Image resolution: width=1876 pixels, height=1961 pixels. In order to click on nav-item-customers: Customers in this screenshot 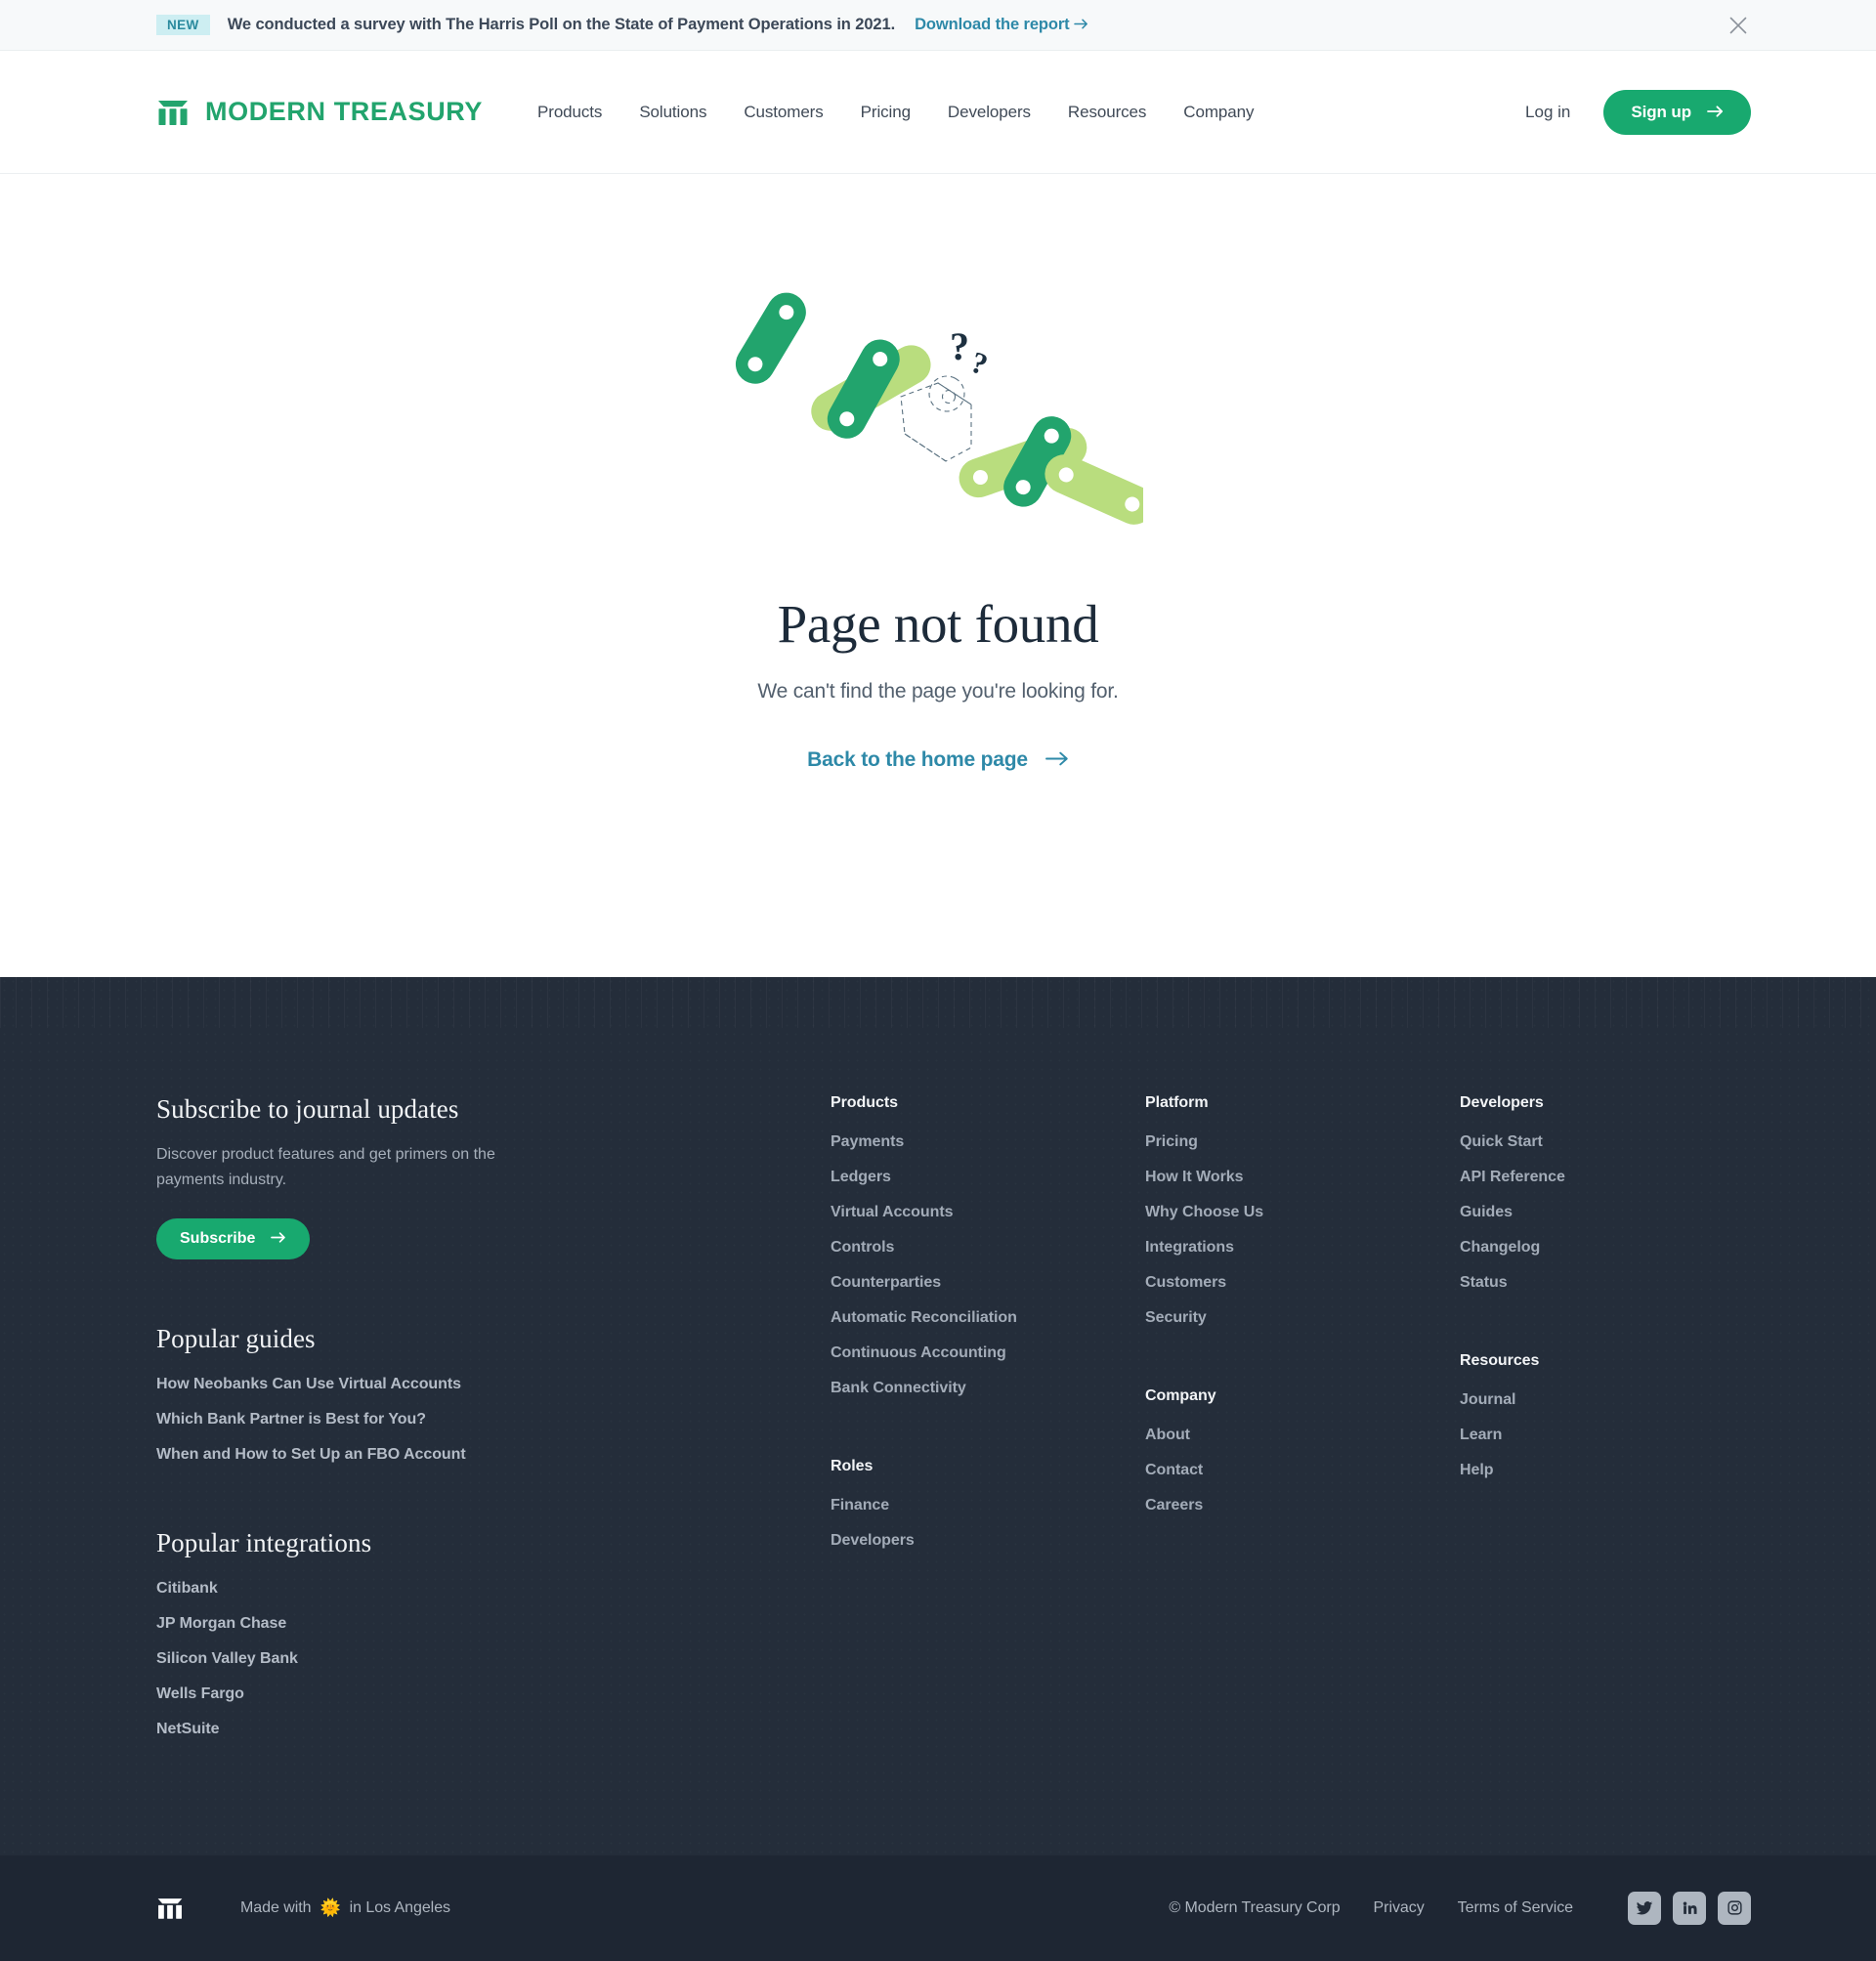, I will do `click(783, 113)`.